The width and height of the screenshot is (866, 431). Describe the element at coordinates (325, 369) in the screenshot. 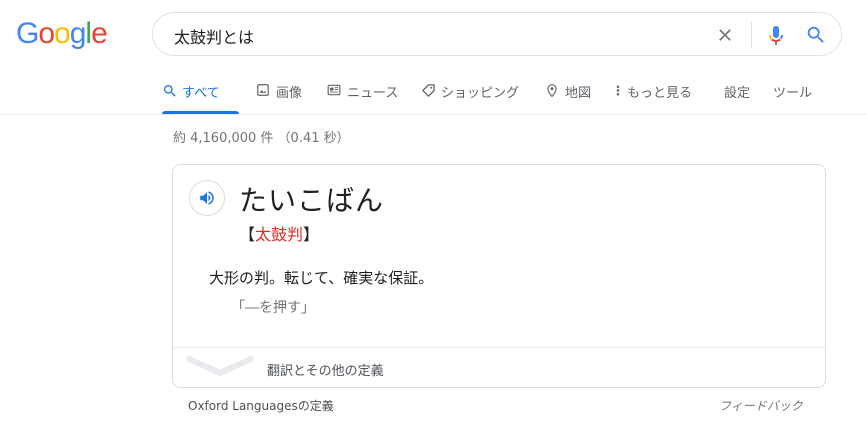

I see `more-definitions-link: 翻訳とその他の定義` at that location.